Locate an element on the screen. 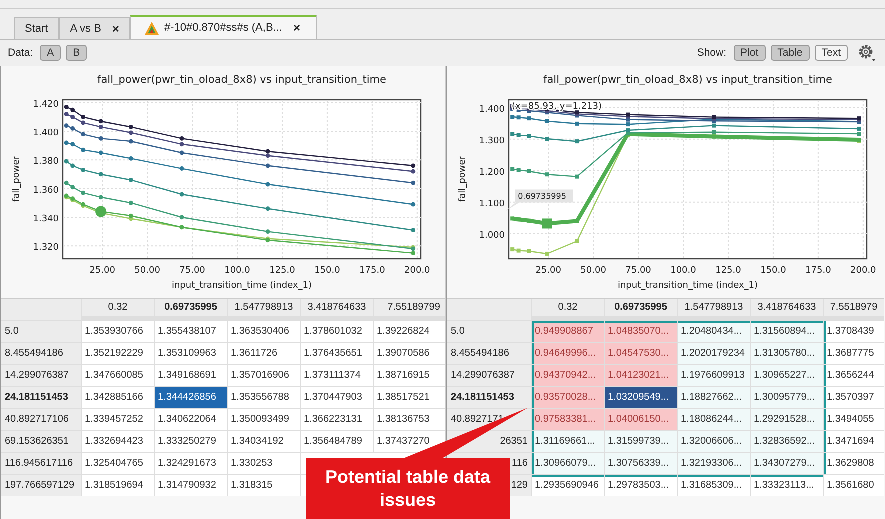  table-cell: 1.332694423 is located at coordinates (118, 441).